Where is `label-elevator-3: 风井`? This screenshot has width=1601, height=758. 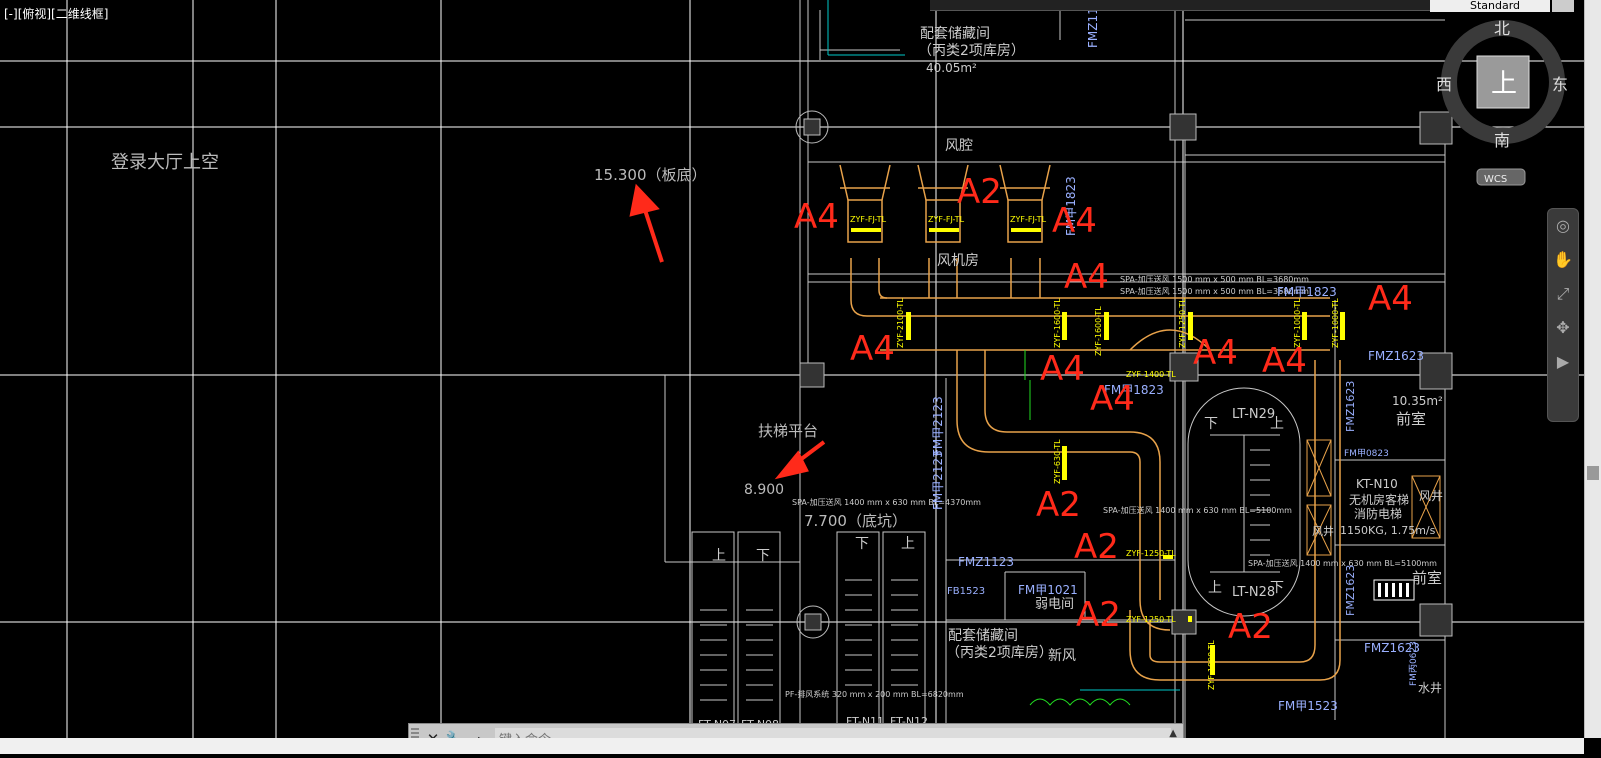 label-elevator-3: 风井 is located at coordinates (1431, 496).